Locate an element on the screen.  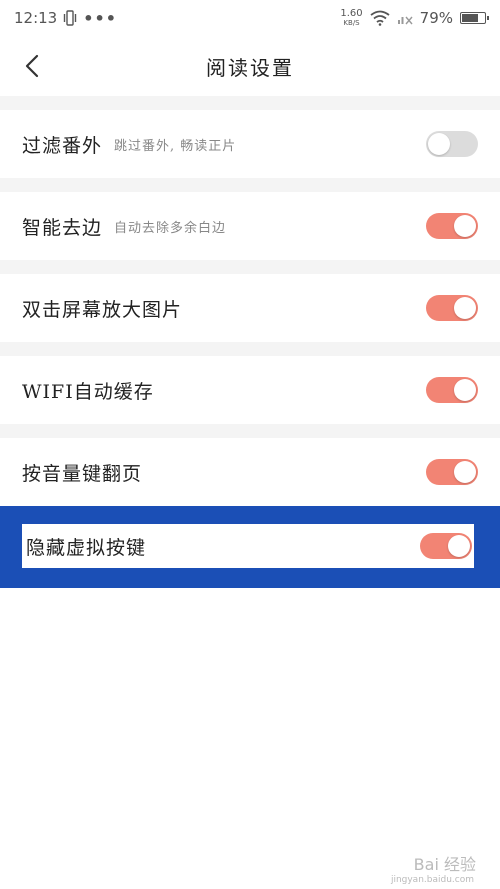
vibrate-icon is located at coordinates (70, 18).